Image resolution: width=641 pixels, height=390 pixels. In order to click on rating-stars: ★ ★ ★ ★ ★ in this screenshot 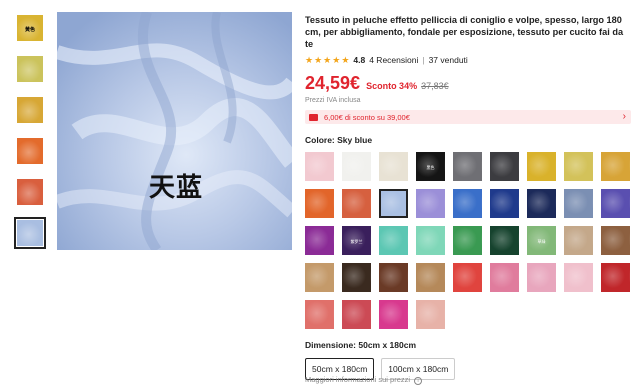, I will do `click(327, 59)`.